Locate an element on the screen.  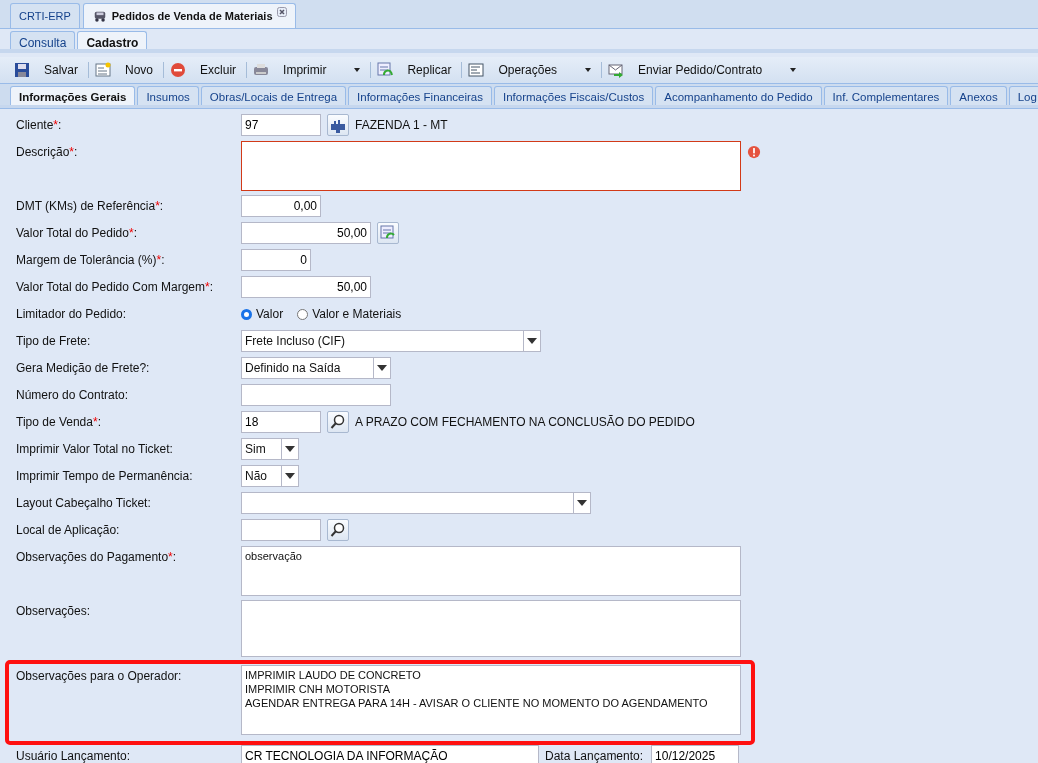
toolbar-button: Replicar is located at coordinates (416, 70).